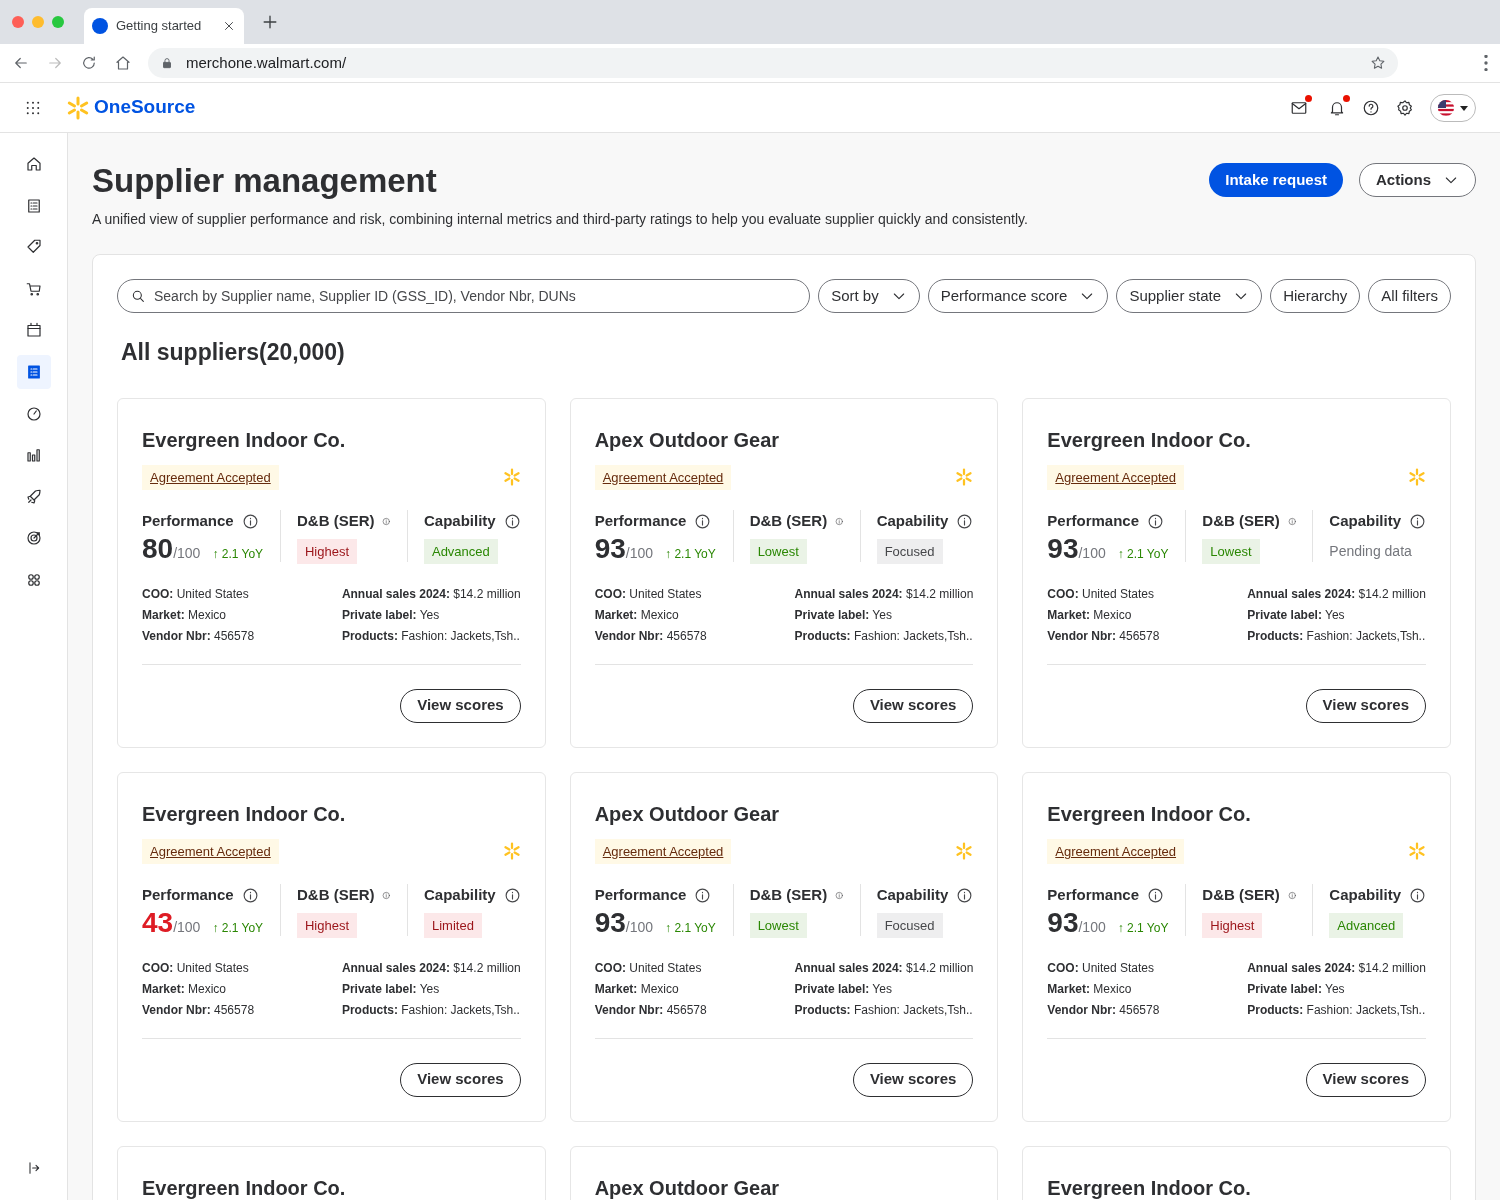 The height and width of the screenshot is (1200, 1500). What do you see at coordinates (1315, 296) in the screenshot?
I see `filter-button: Hierarchy` at bounding box center [1315, 296].